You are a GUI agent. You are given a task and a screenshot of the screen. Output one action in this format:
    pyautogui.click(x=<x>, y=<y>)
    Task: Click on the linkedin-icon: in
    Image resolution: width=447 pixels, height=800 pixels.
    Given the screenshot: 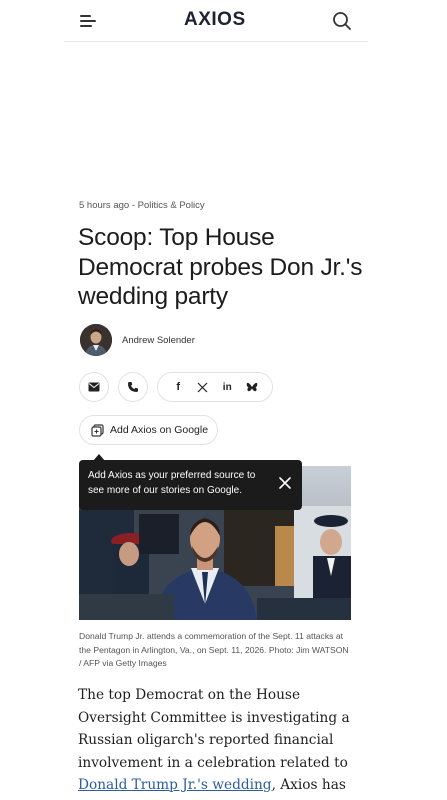 What is the action you would take?
    pyautogui.click(x=227, y=387)
    